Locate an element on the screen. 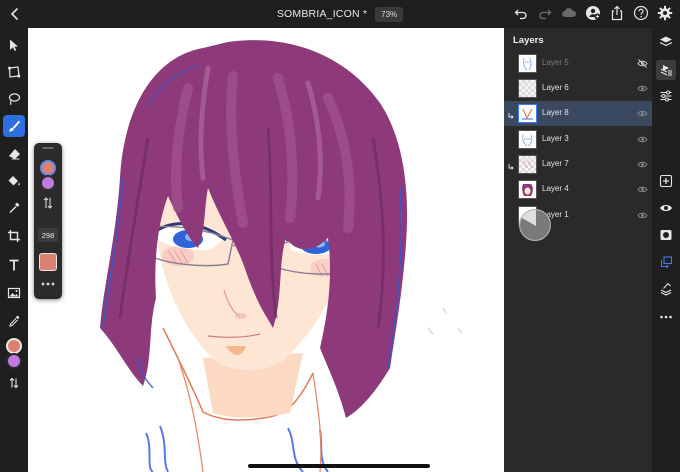 The image size is (680, 472). layers-panel-title: Layers is located at coordinates (528, 40).